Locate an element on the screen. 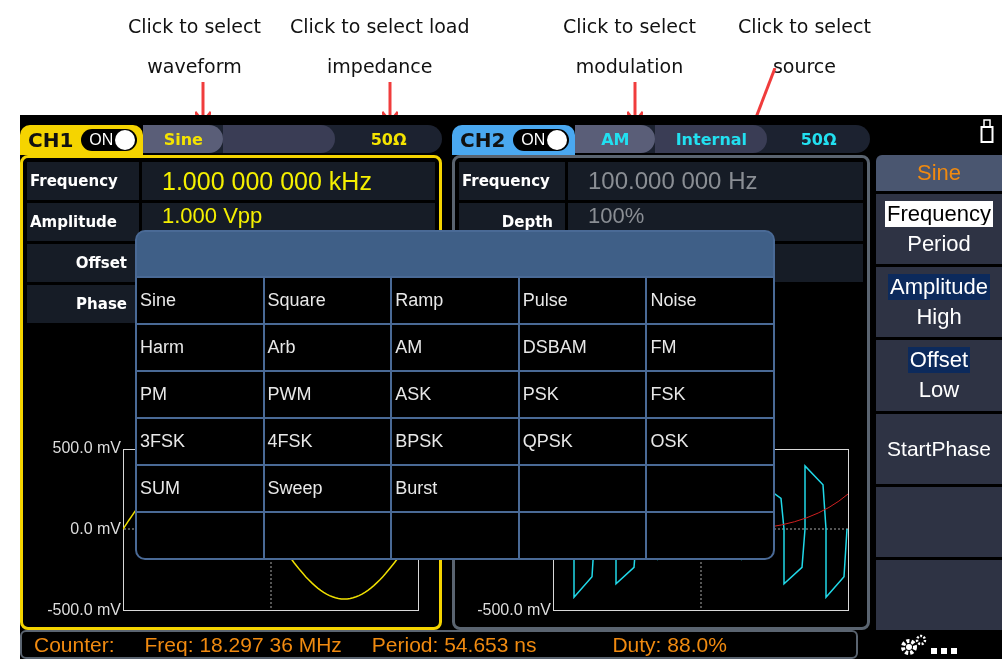 This screenshot has height=659, width=1002. source-setting: Internal is located at coordinates (711, 139).